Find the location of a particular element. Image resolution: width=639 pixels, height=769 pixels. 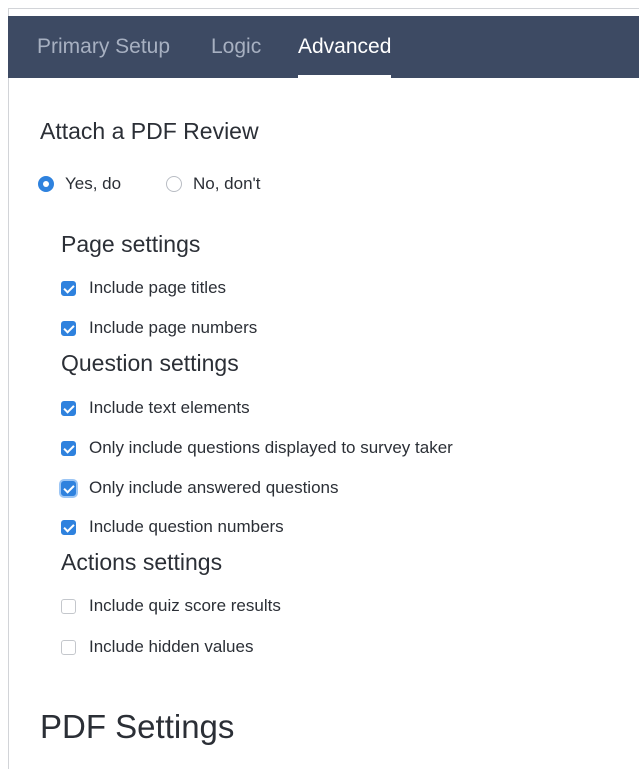

actions-settings-heading: Actions settings is located at coordinates (142, 562).